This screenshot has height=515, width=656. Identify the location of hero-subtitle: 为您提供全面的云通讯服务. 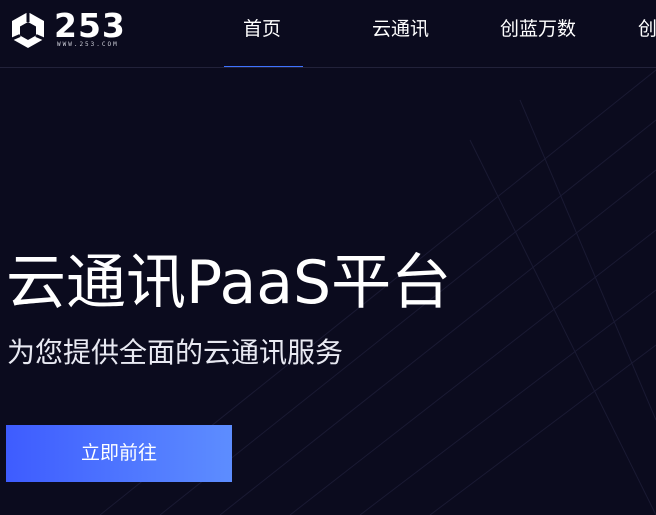
(175, 352).